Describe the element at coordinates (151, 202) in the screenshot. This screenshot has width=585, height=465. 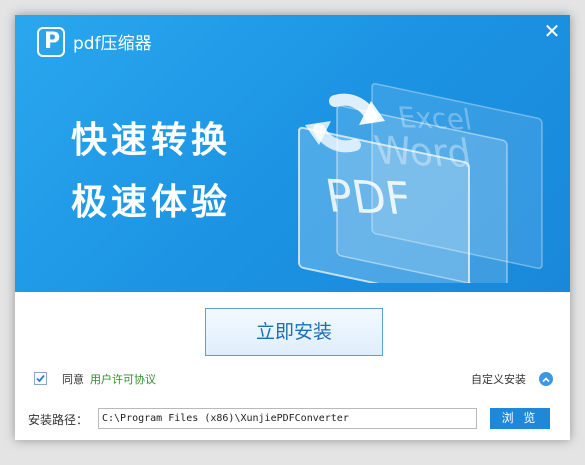
I see `slogan-line-2: 极速体验` at that location.